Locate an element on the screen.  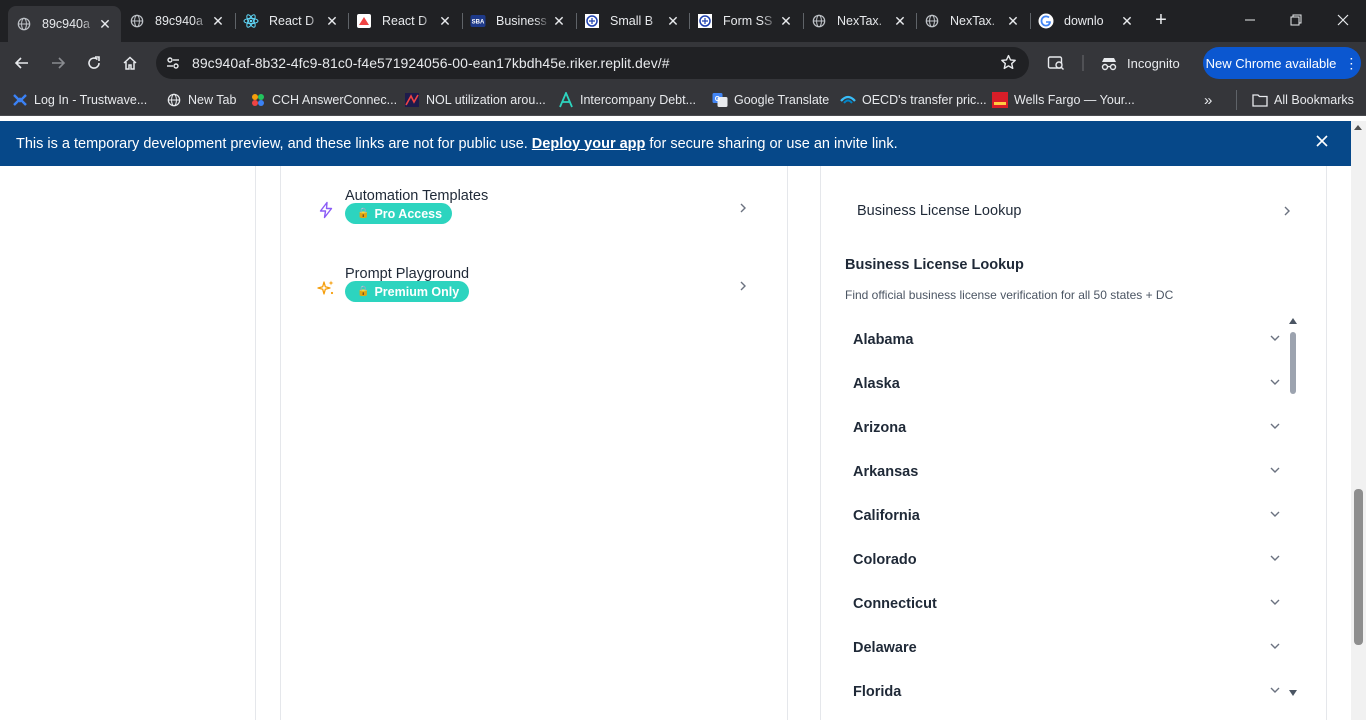
state-name: Arizona is located at coordinates (880, 428).